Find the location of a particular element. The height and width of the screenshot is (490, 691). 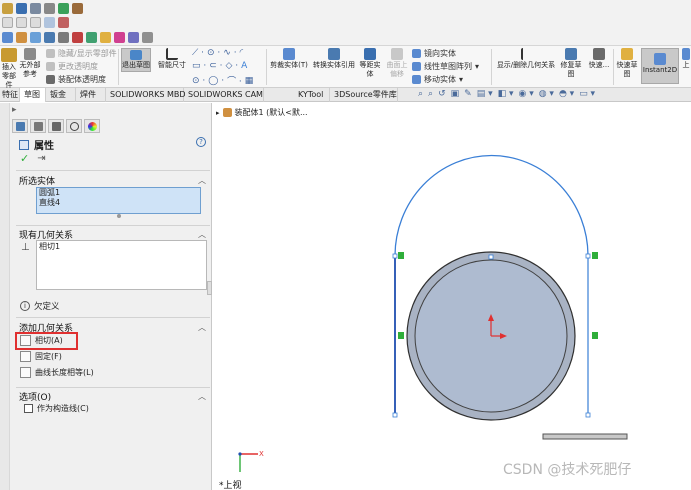

display-tool-icon is located at coordinates (63, 22).